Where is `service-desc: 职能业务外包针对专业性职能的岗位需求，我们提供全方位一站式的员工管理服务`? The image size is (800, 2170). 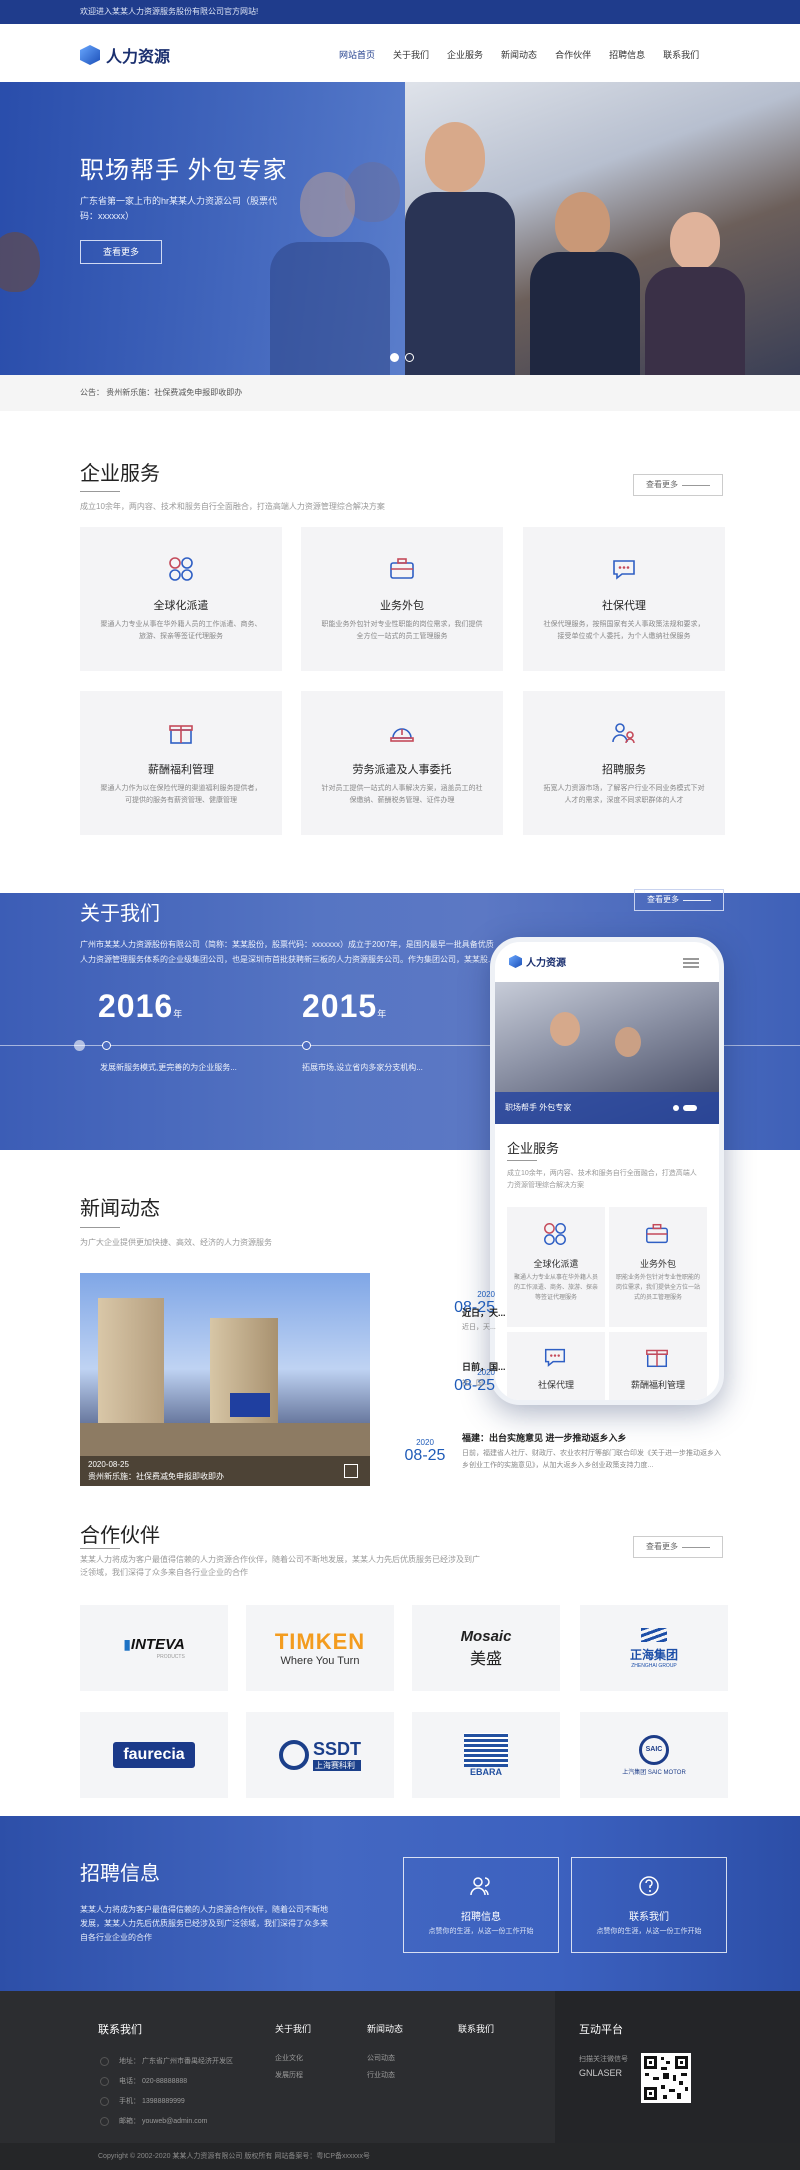
service-desc: 职能业务外包针对专业性职能的岗位需求，我们提供全方位一站式的员工管理服务 is located at coordinates (402, 630).